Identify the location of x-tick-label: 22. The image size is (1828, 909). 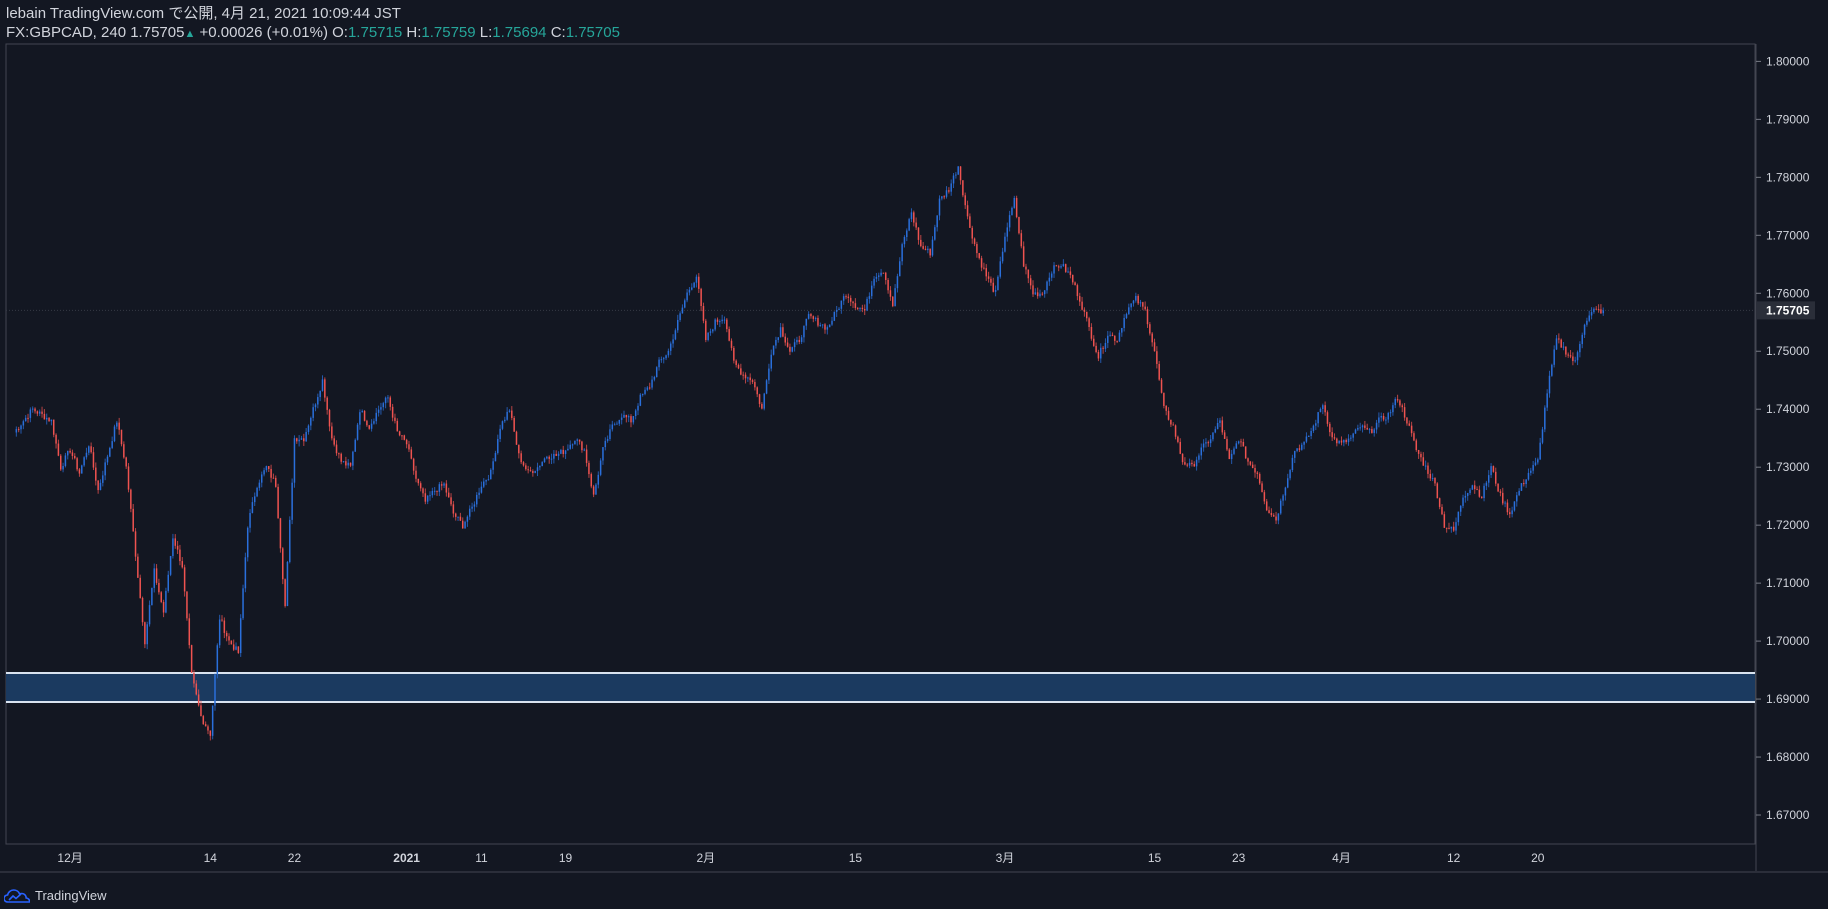
(295, 858).